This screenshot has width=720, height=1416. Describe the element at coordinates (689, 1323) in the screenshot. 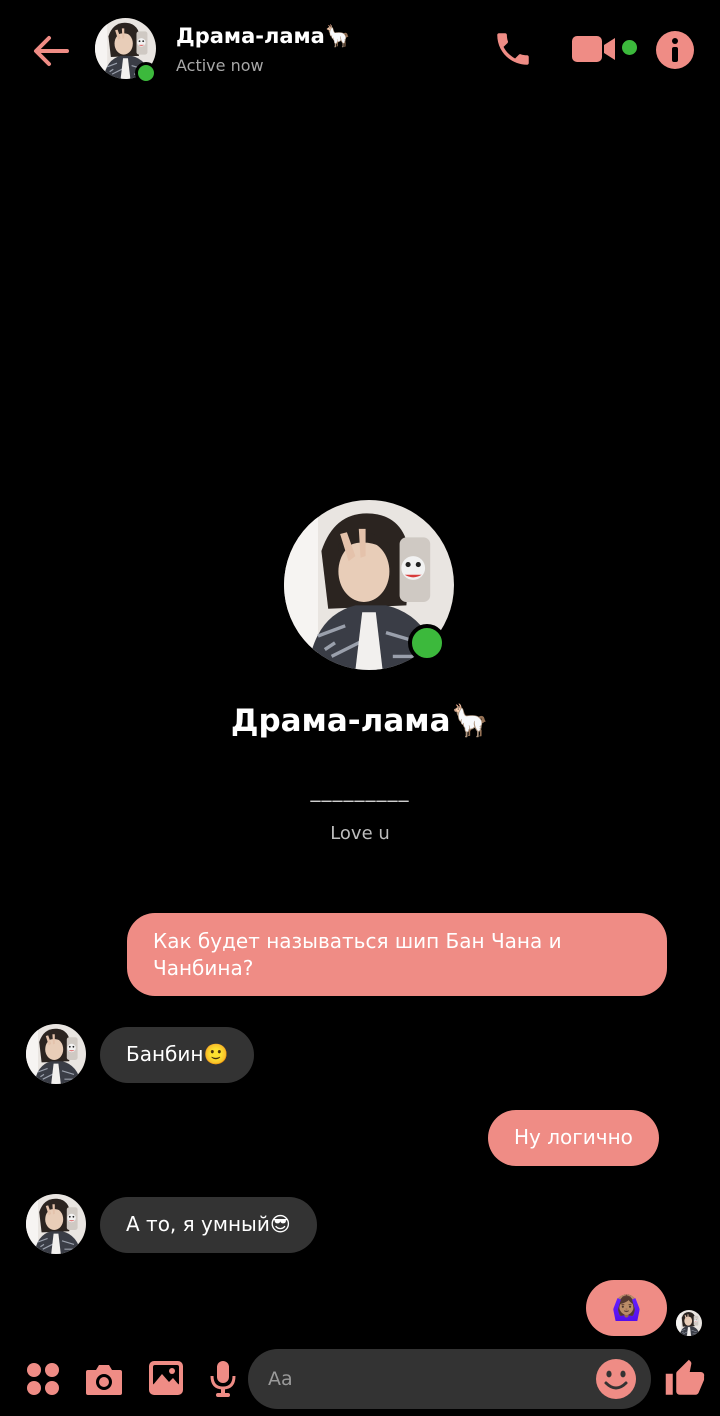

I see `seen-receipt-avatar` at that location.